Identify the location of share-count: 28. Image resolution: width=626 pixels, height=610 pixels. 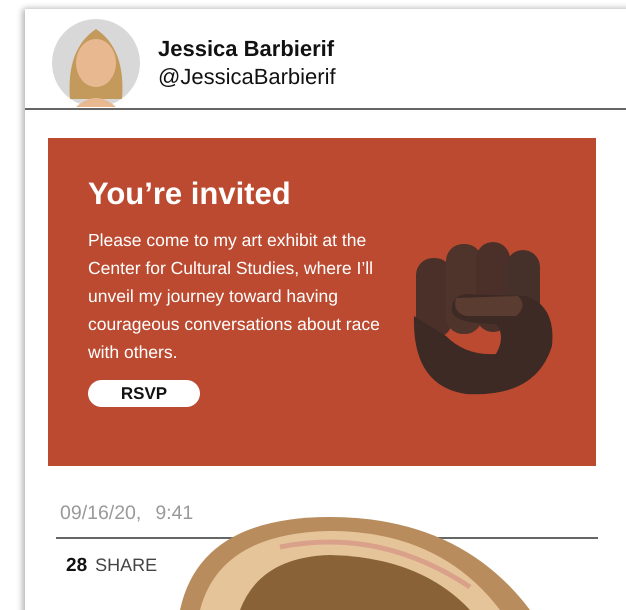
(77, 566).